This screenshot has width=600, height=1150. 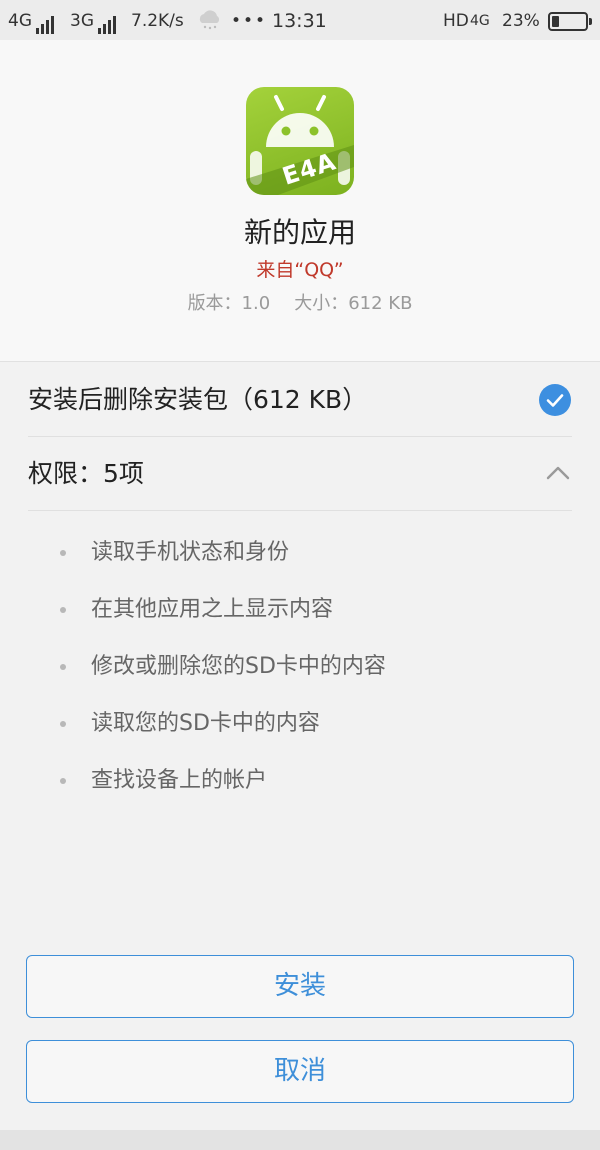 I want to click on app-size: 大小：612 KB, so click(x=353, y=303).